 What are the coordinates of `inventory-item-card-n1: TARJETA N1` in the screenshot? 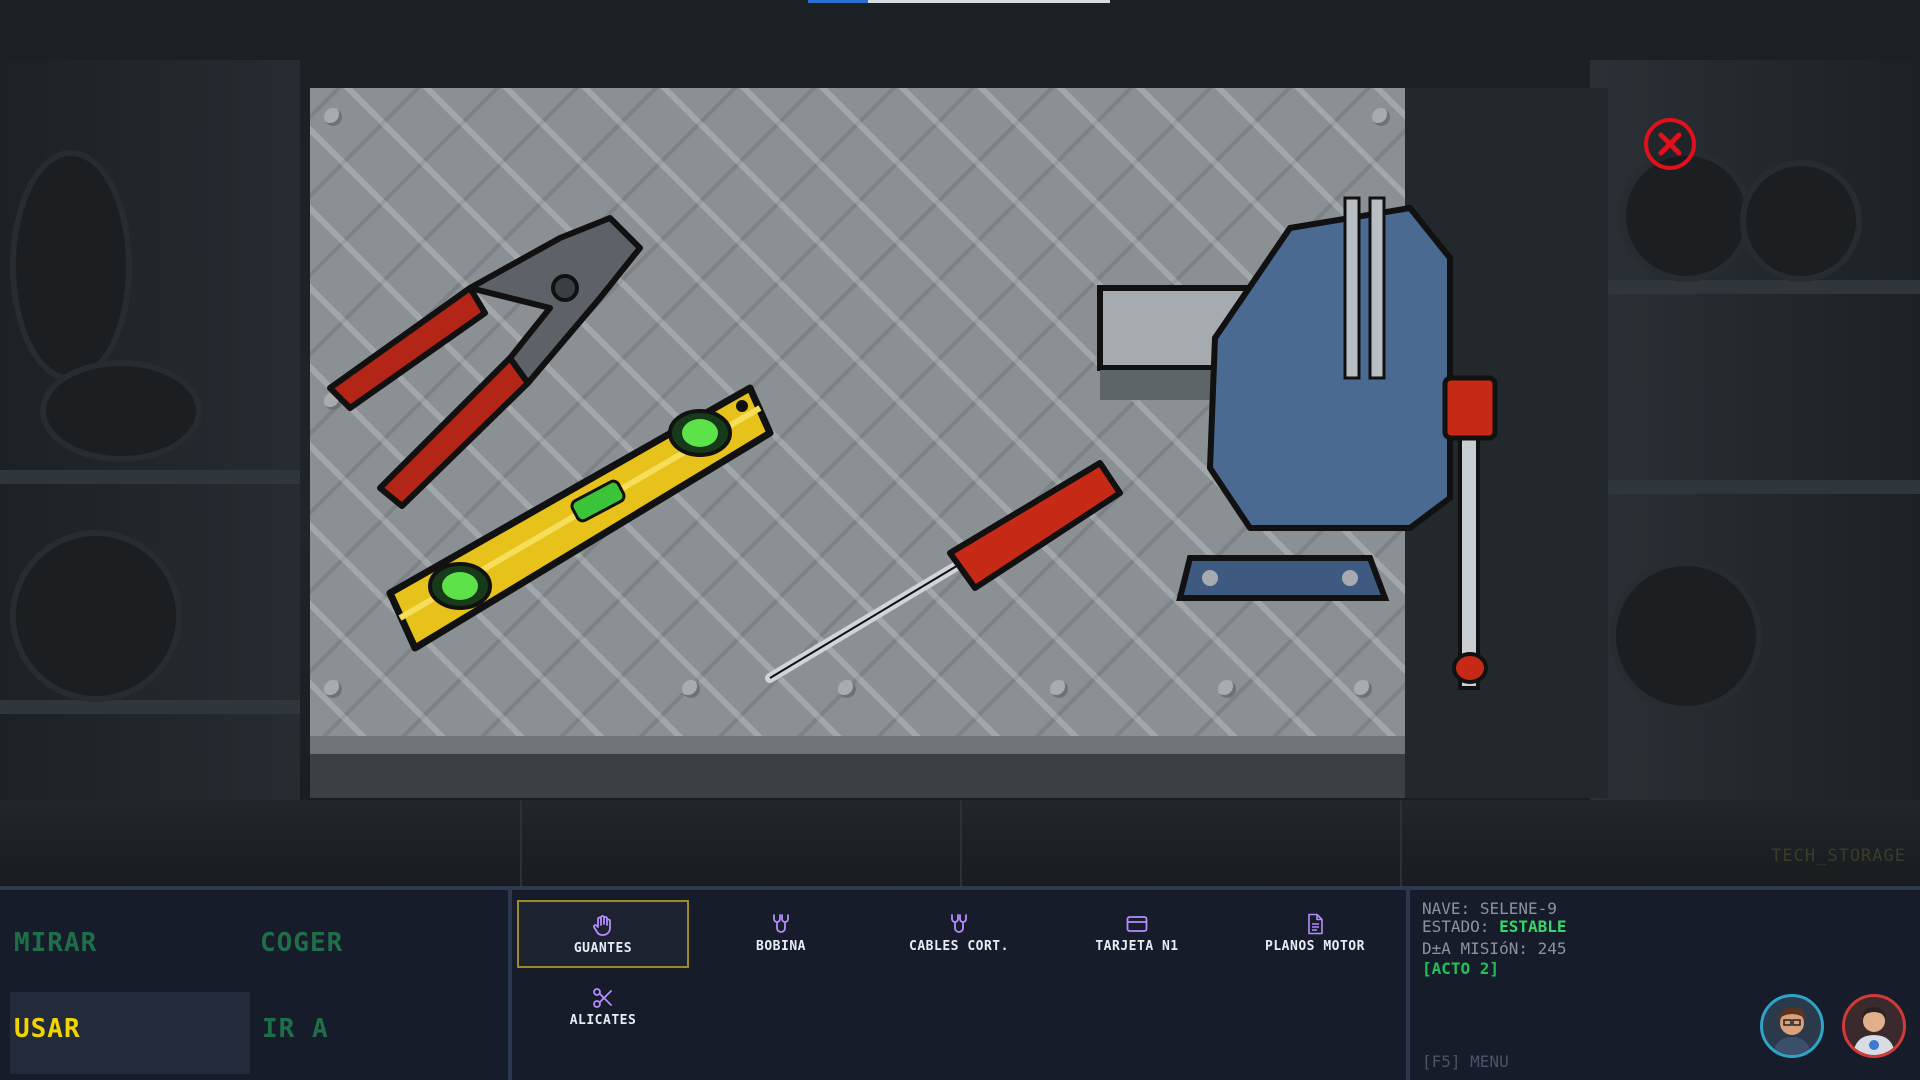 It's located at (1137, 934).